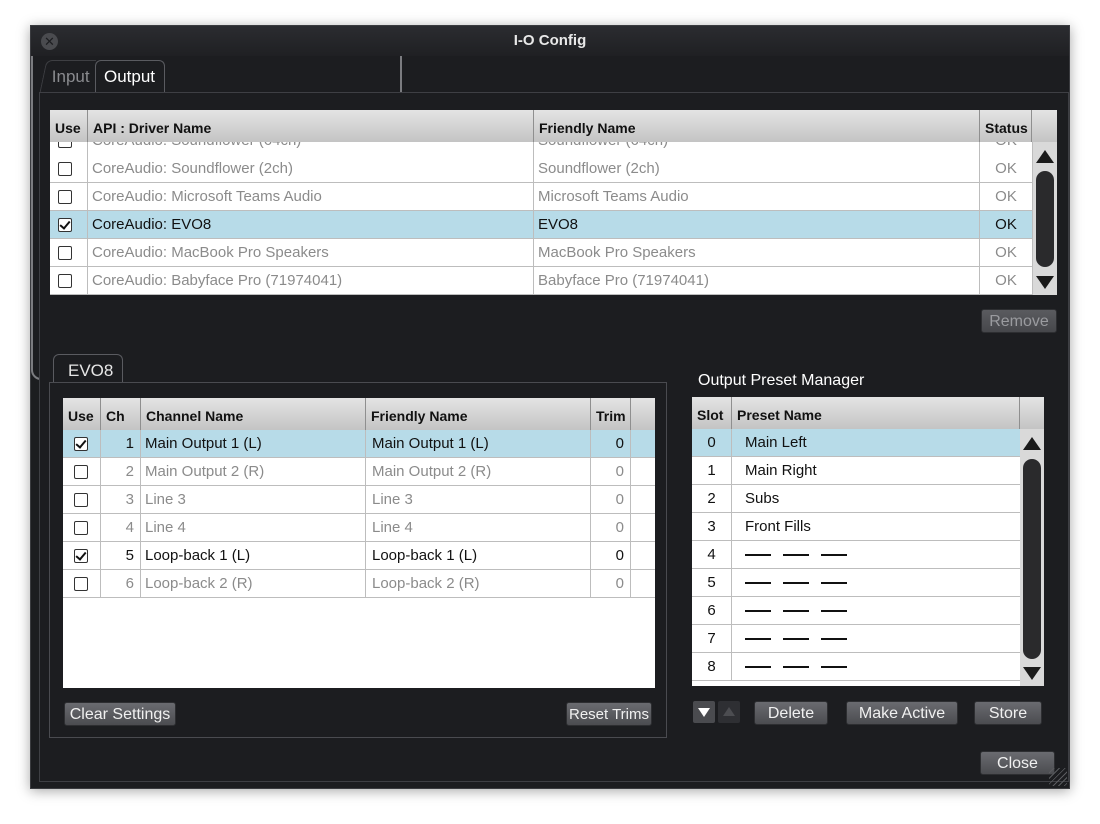 Image resolution: width=1100 pixels, height=824 pixels. Describe the element at coordinates (478, 444) in the screenshot. I see `friendly-name-cell: Main Output 1 (L)` at that location.